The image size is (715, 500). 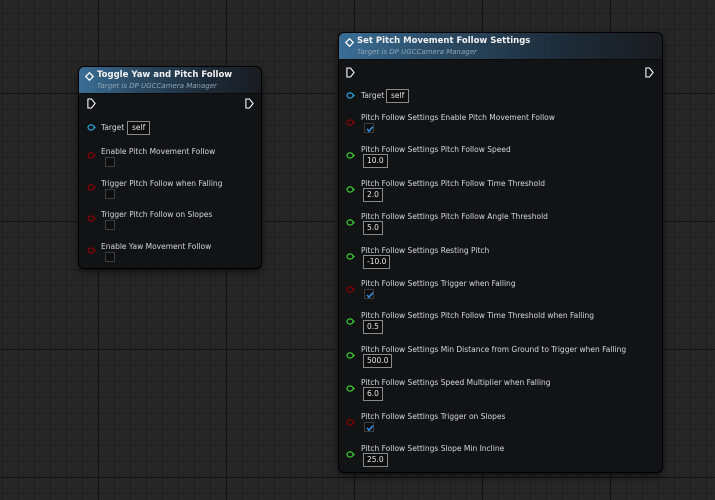 What do you see at coordinates (157, 214) in the screenshot?
I see `pin-label: Trigger Pitch Follow on Slopes` at bounding box center [157, 214].